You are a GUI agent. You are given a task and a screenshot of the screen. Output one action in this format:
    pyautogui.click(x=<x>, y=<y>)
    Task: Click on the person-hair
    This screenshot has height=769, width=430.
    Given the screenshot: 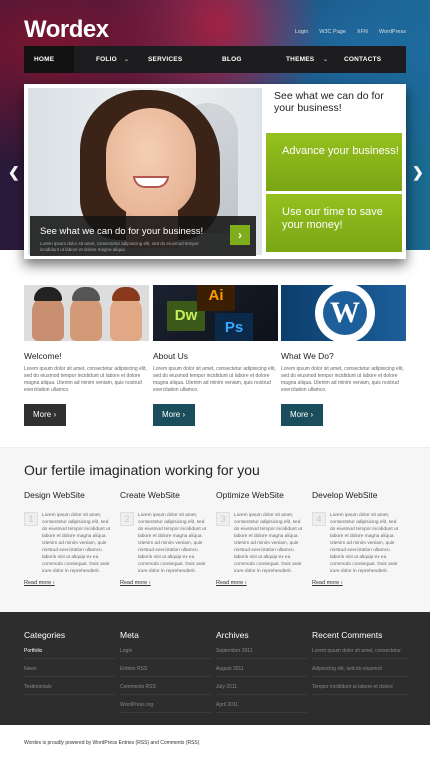 What is the action you would take?
    pyautogui.click(x=48, y=294)
    